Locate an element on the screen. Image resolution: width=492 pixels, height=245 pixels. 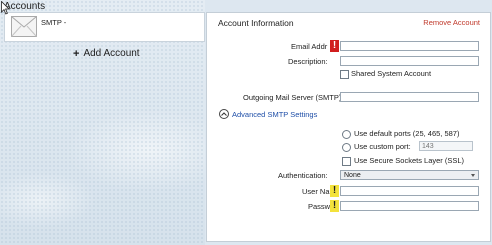
dropdown-arrow-icon is located at coordinates (473, 175).